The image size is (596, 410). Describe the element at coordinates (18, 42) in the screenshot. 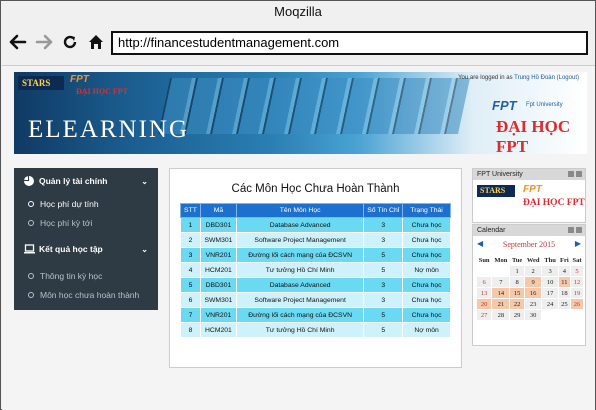

I see `back-arrow-icon` at that location.